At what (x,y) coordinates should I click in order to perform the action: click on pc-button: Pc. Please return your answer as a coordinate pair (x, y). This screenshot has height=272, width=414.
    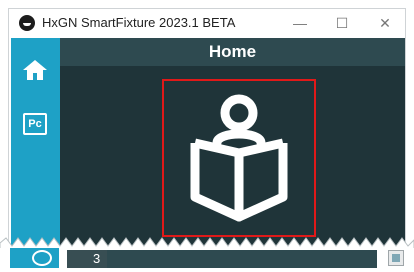
    Looking at the image, I should click on (35, 124).